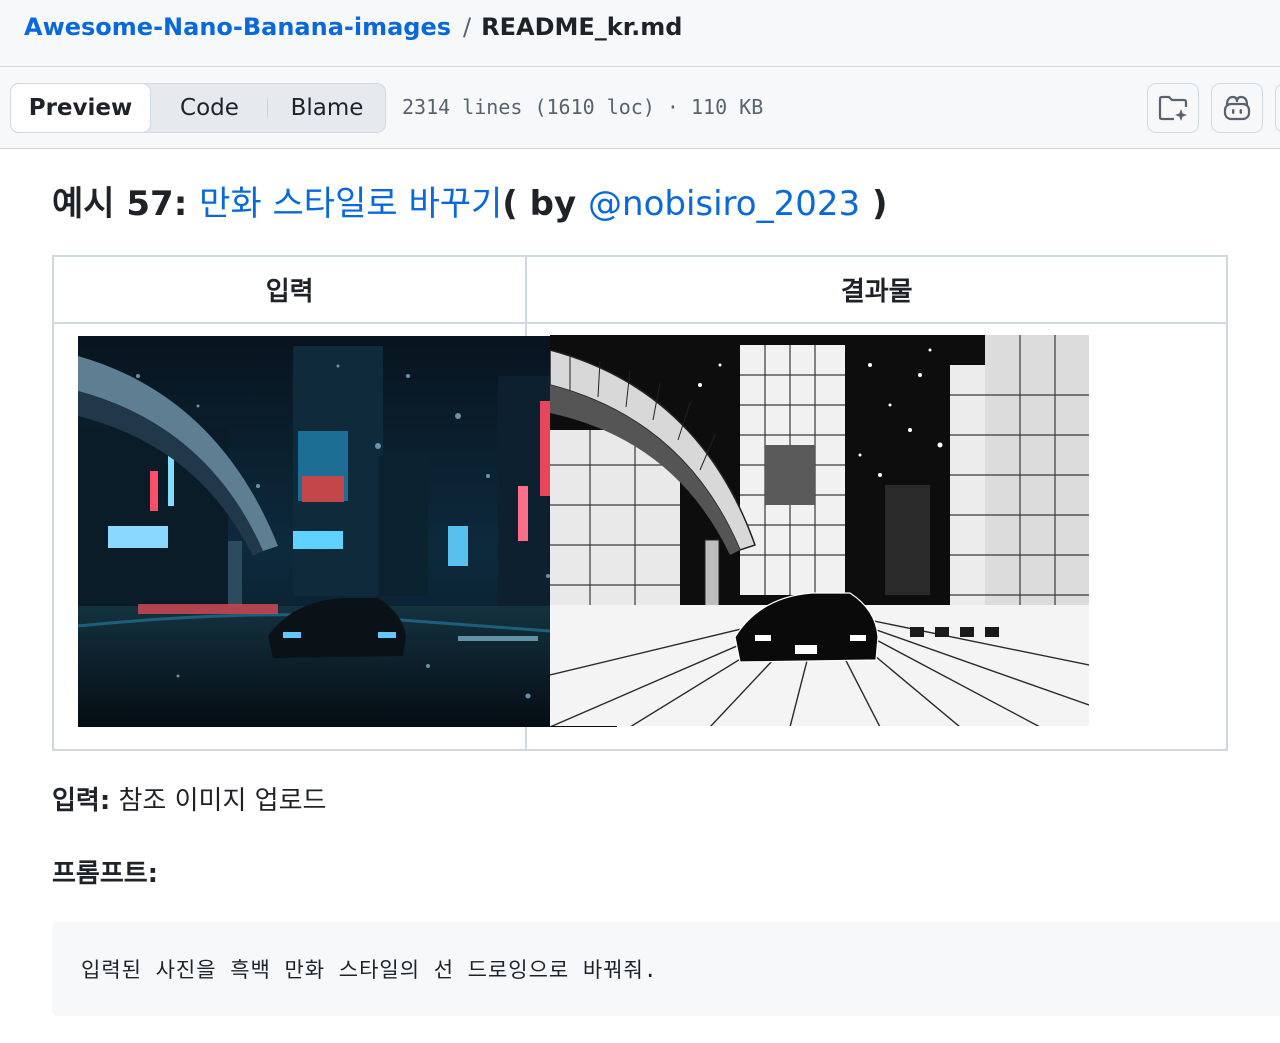 This screenshot has height=1043, width=1280. I want to click on header-output: 결과물, so click(876, 289).